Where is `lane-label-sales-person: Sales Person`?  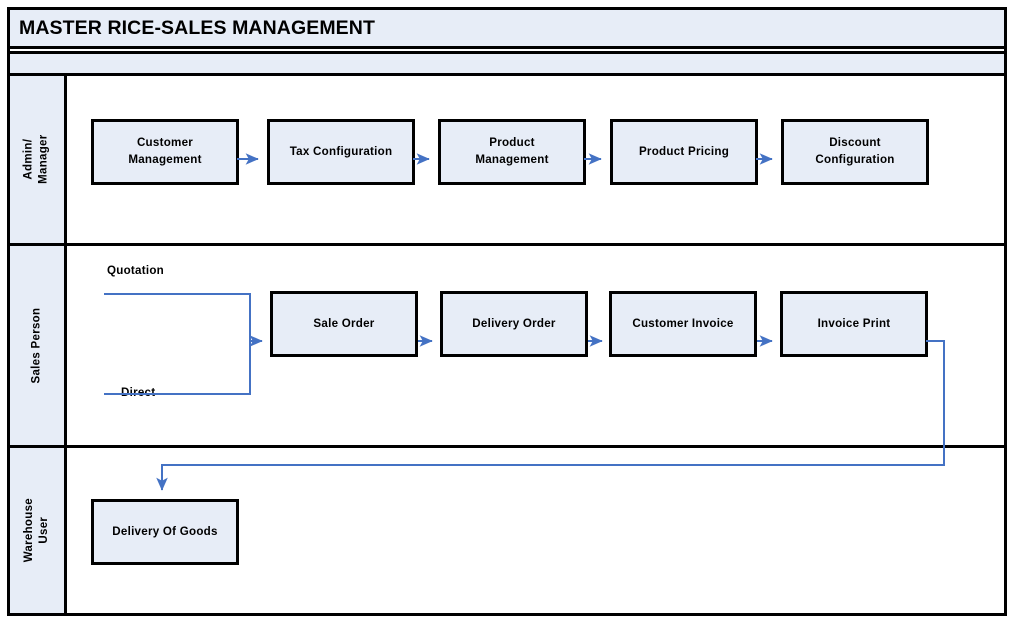
lane-label-sales-person: Sales Person is located at coordinates (36, 345).